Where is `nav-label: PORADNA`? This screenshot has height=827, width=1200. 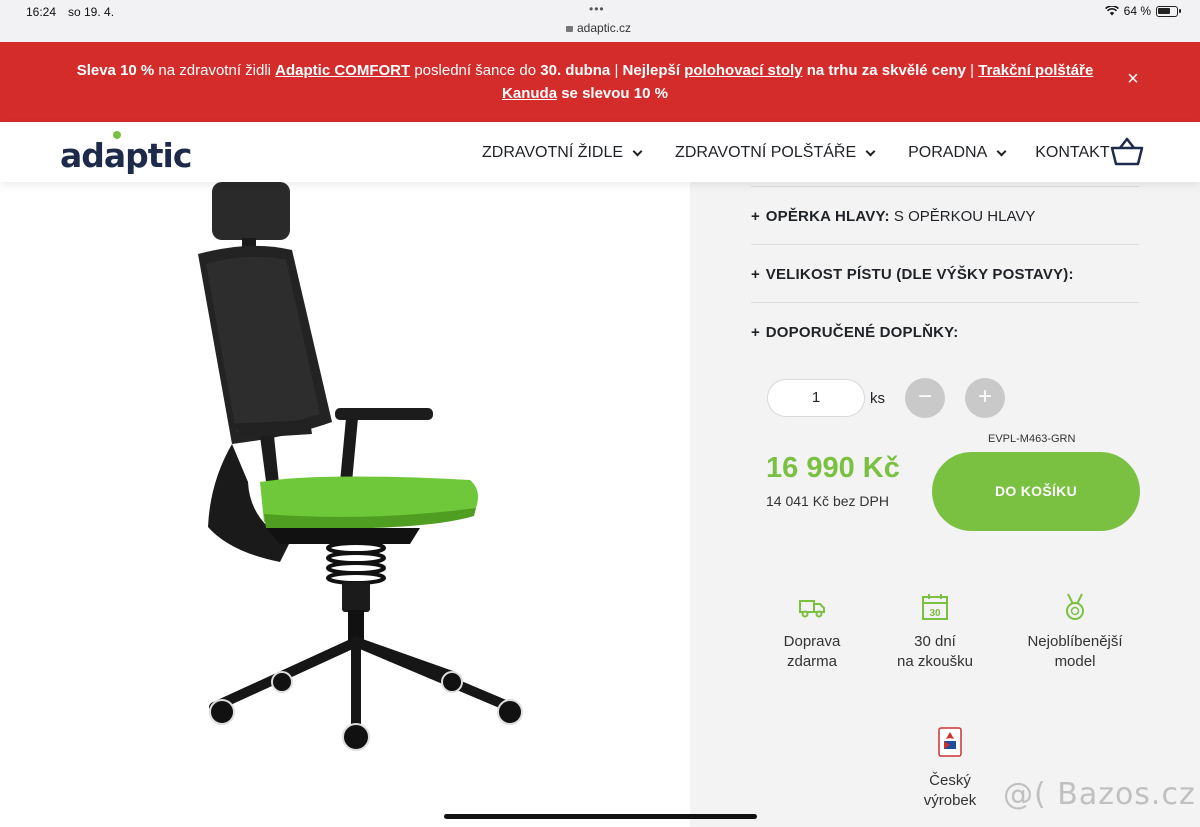
nav-label: PORADNA is located at coordinates (948, 152).